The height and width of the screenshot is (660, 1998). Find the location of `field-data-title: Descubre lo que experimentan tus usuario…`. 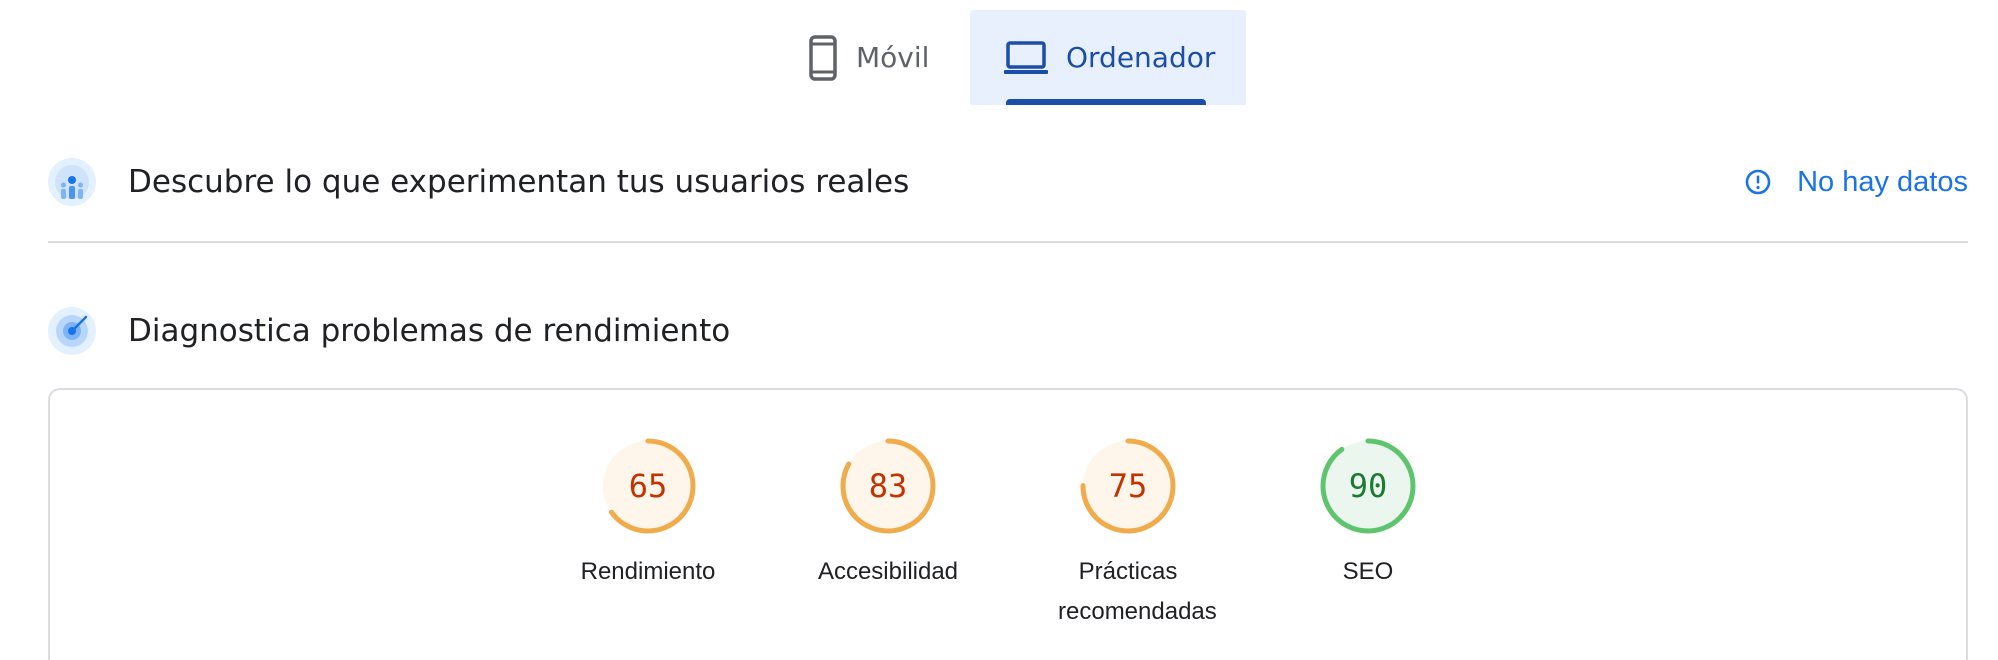

field-data-title: Descubre lo que experimentan tus usuario… is located at coordinates (519, 182).